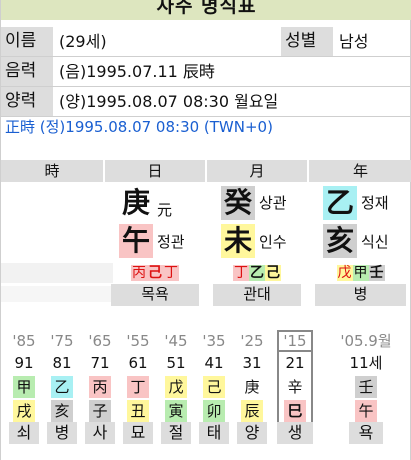 Image resolution: width=411 pixels, height=460 pixels. I want to click on hidden-stems: 戊甲壬, so click(360, 273).